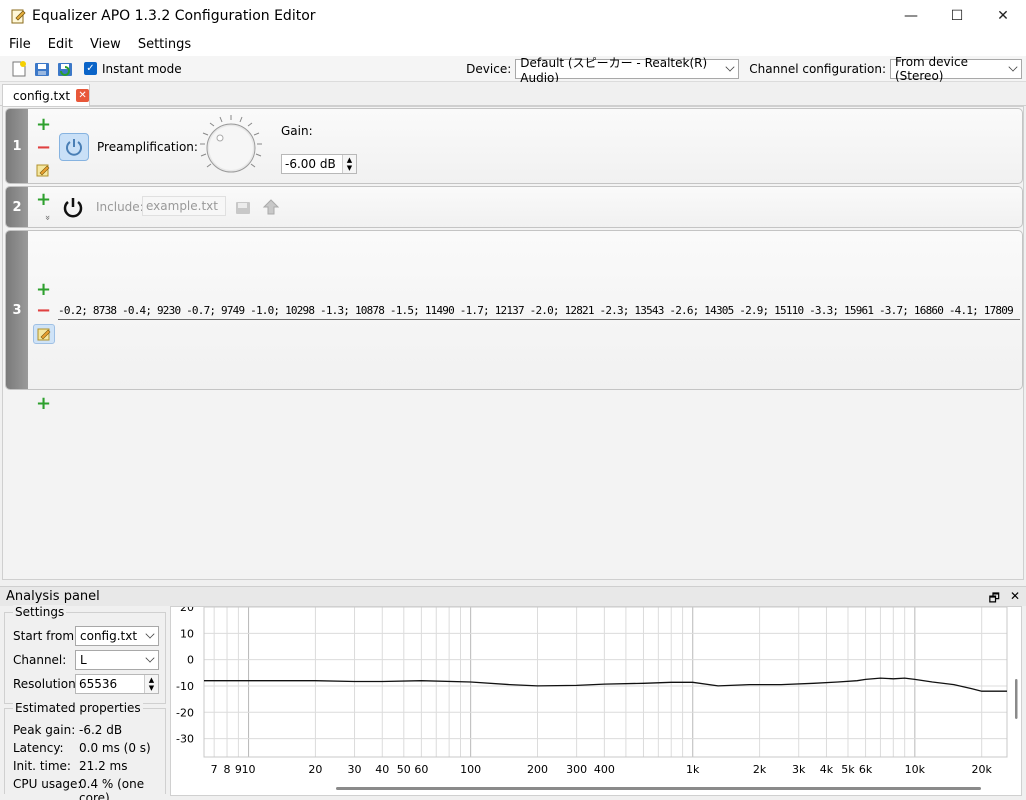  I want to click on close-icon: ✕, so click(1003, 16).